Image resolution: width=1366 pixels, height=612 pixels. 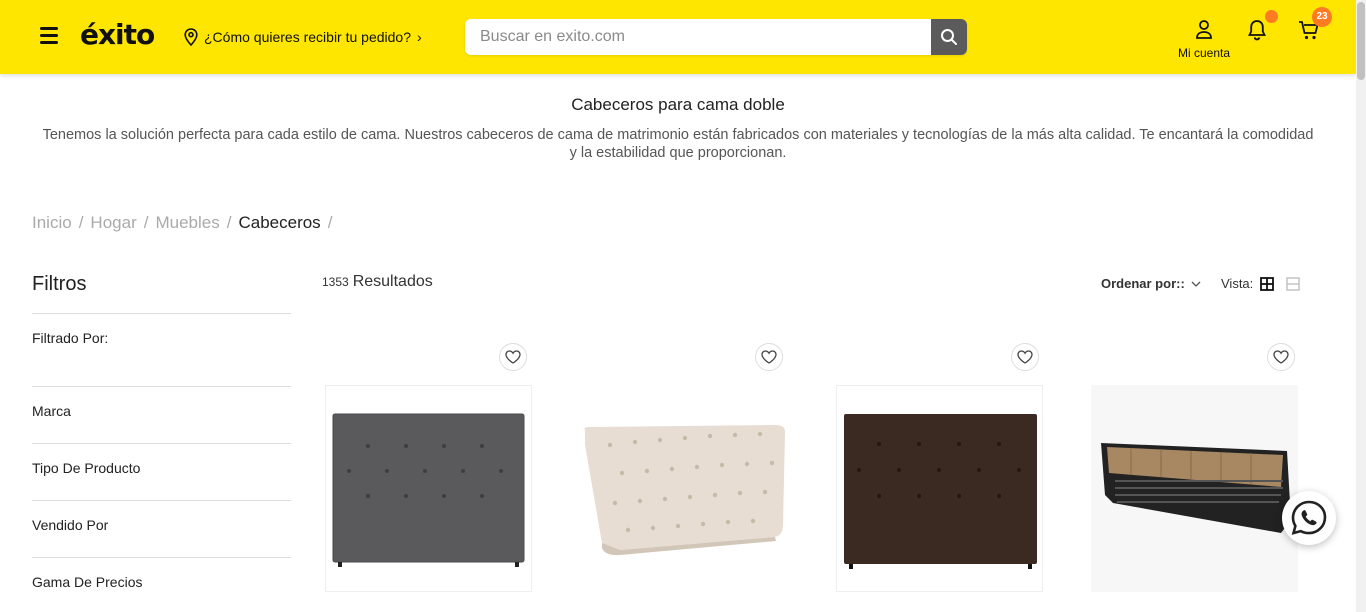 I want to click on product-image-wood-metal-headboard, so click(x=1196, y=488).